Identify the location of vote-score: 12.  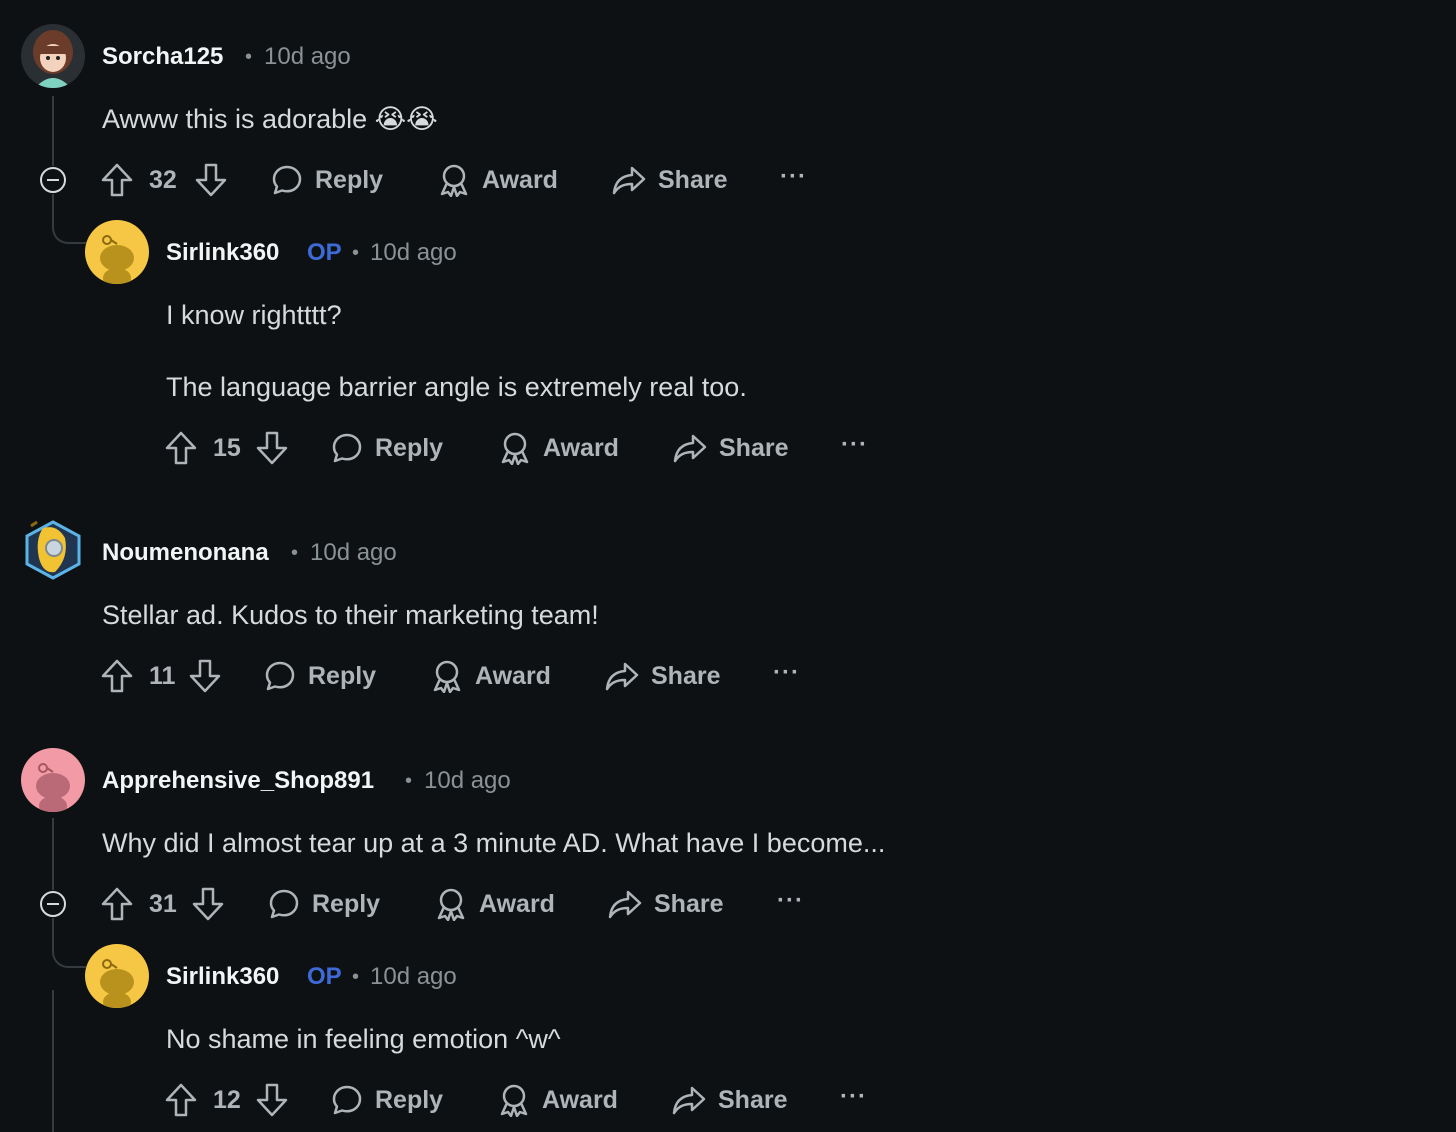
(227, 1100).